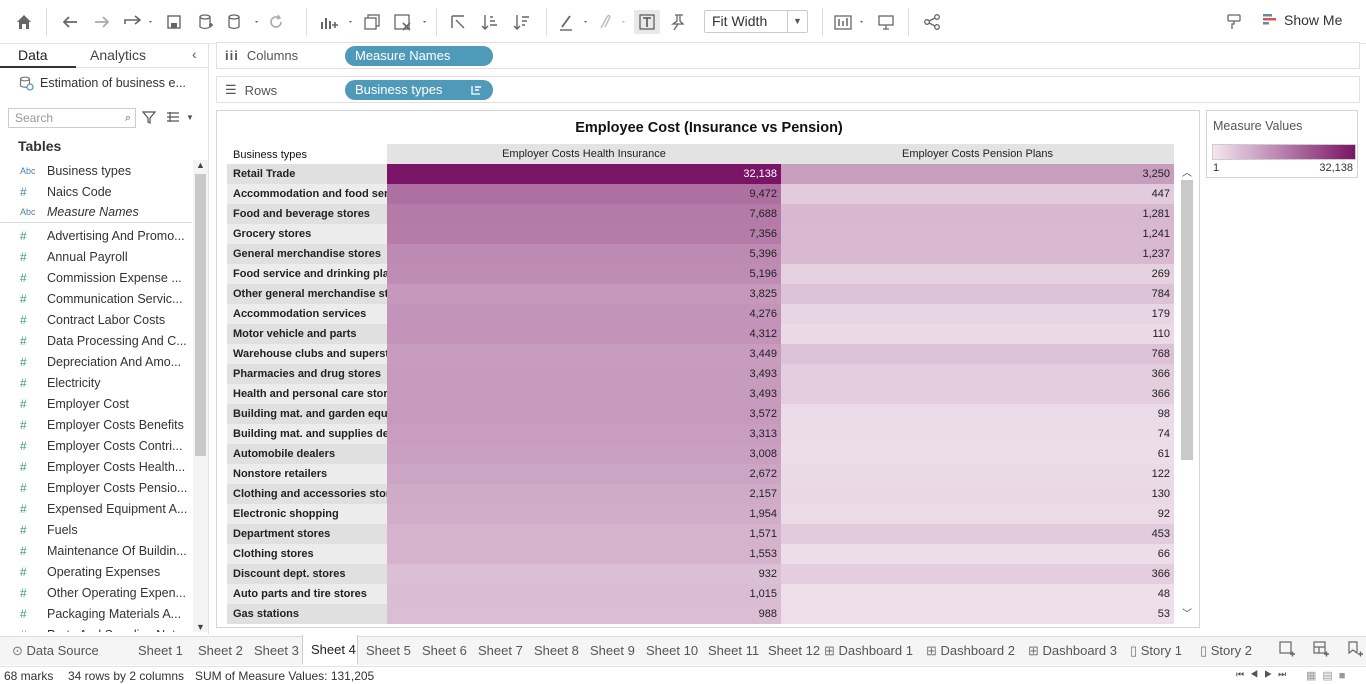 The image size is (1366, 684). Describe the element at coordinates (102, 22) in the screenshot. I see `redo-icon` at that location.